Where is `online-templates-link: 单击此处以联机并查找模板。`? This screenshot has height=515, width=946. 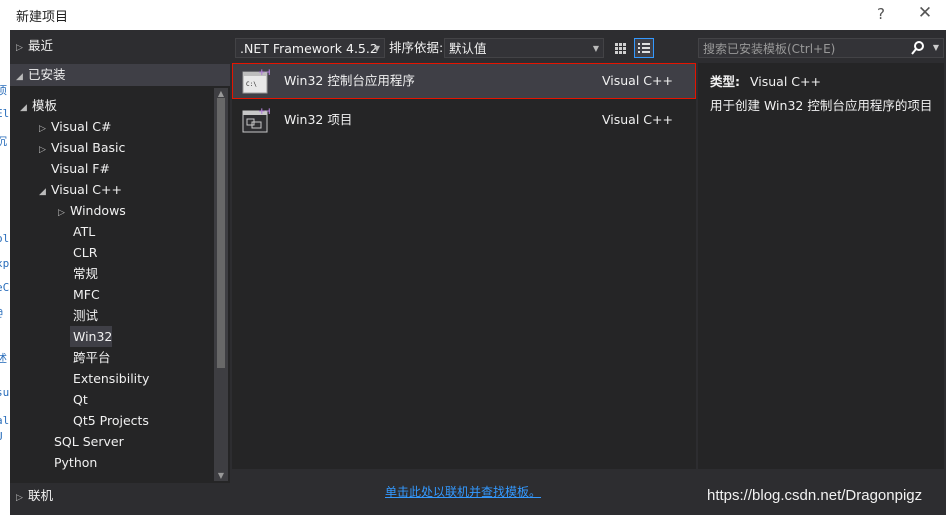 online-templates-link: 单击此处以联机并查找模板。 is located at coordinates (463, 491).